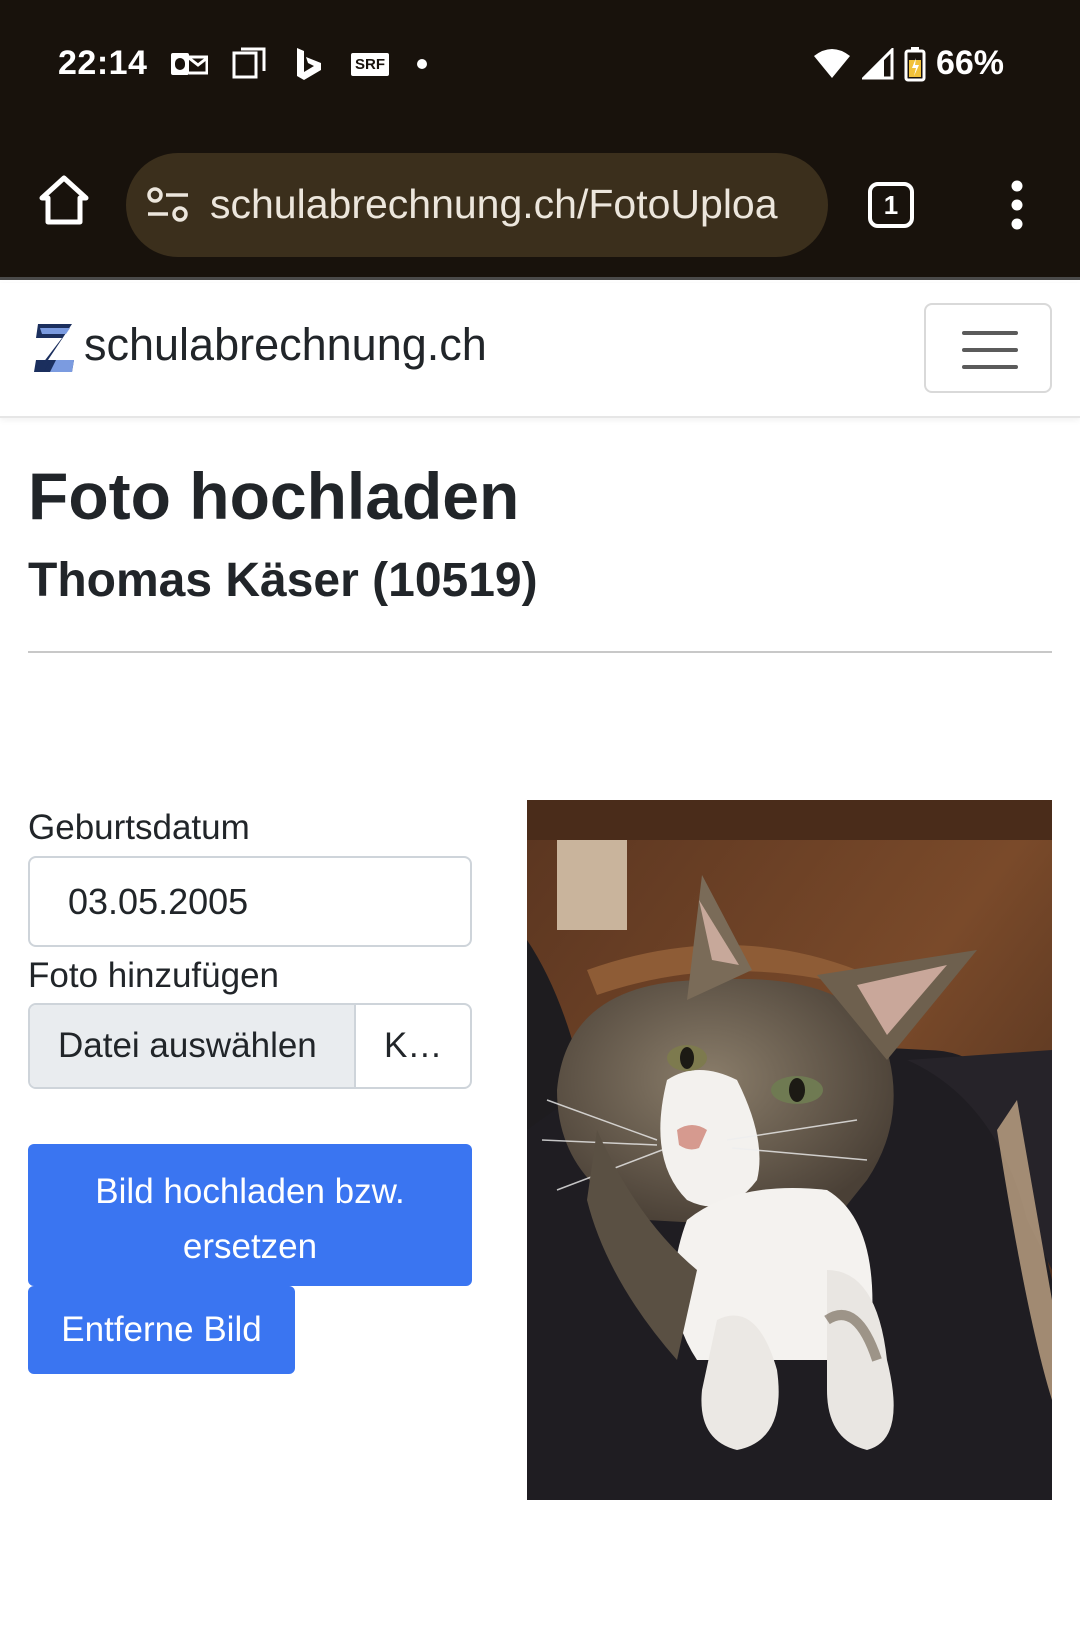 The image size is (1080, 1640). Describe the element at coordinates (139, 827) in the screenshot. I see `dob-label: Geburtsdatum` at that location.